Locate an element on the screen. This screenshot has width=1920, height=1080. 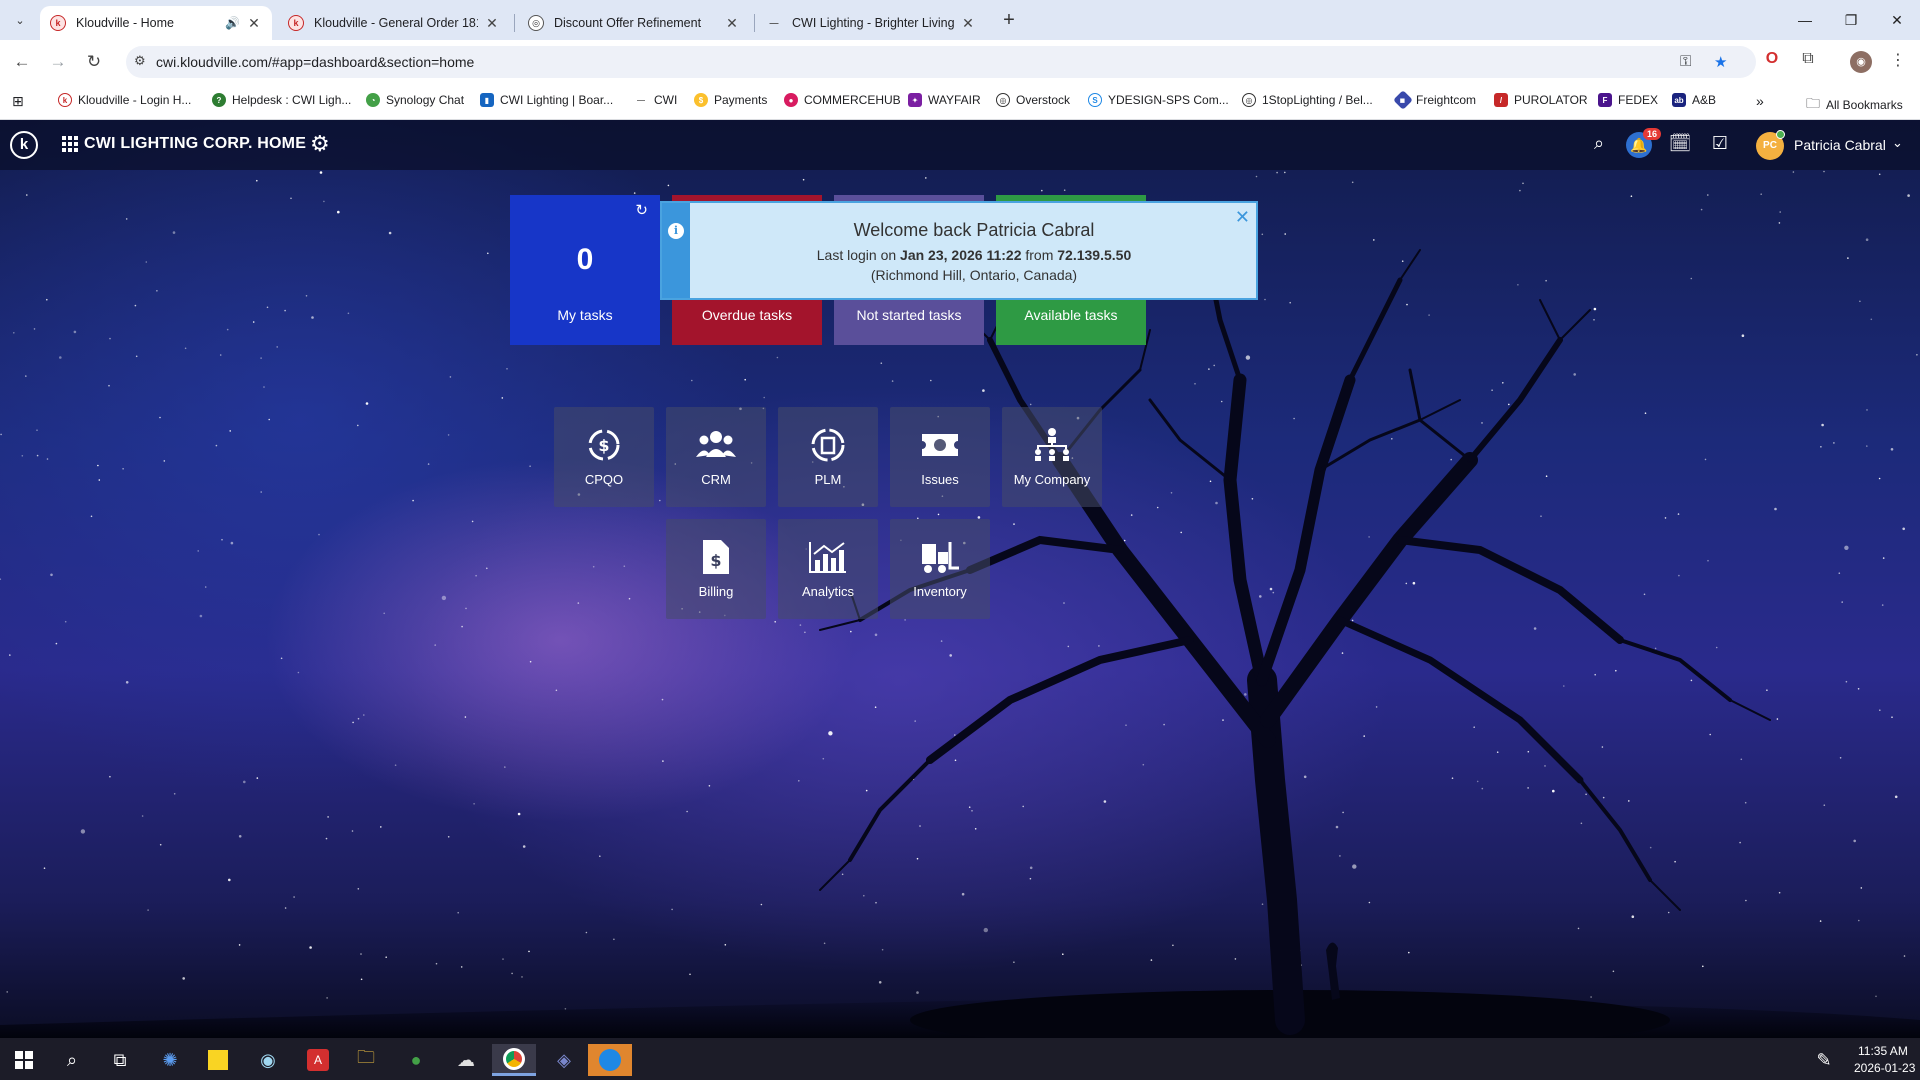
task-tile-my-tasks: ↻ 0 My tasks is located at coordinates (585, 270).